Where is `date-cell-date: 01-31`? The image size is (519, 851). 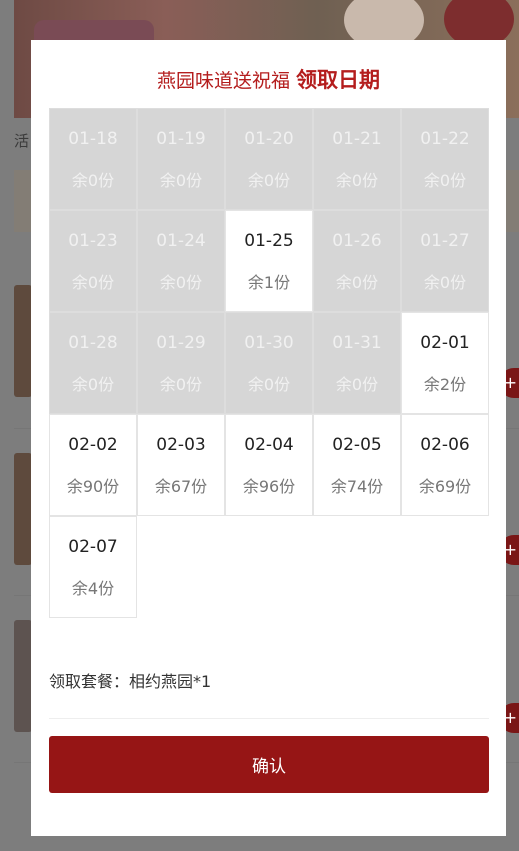 date-cell-date: 01-31 is located at coordinates (357, 343).